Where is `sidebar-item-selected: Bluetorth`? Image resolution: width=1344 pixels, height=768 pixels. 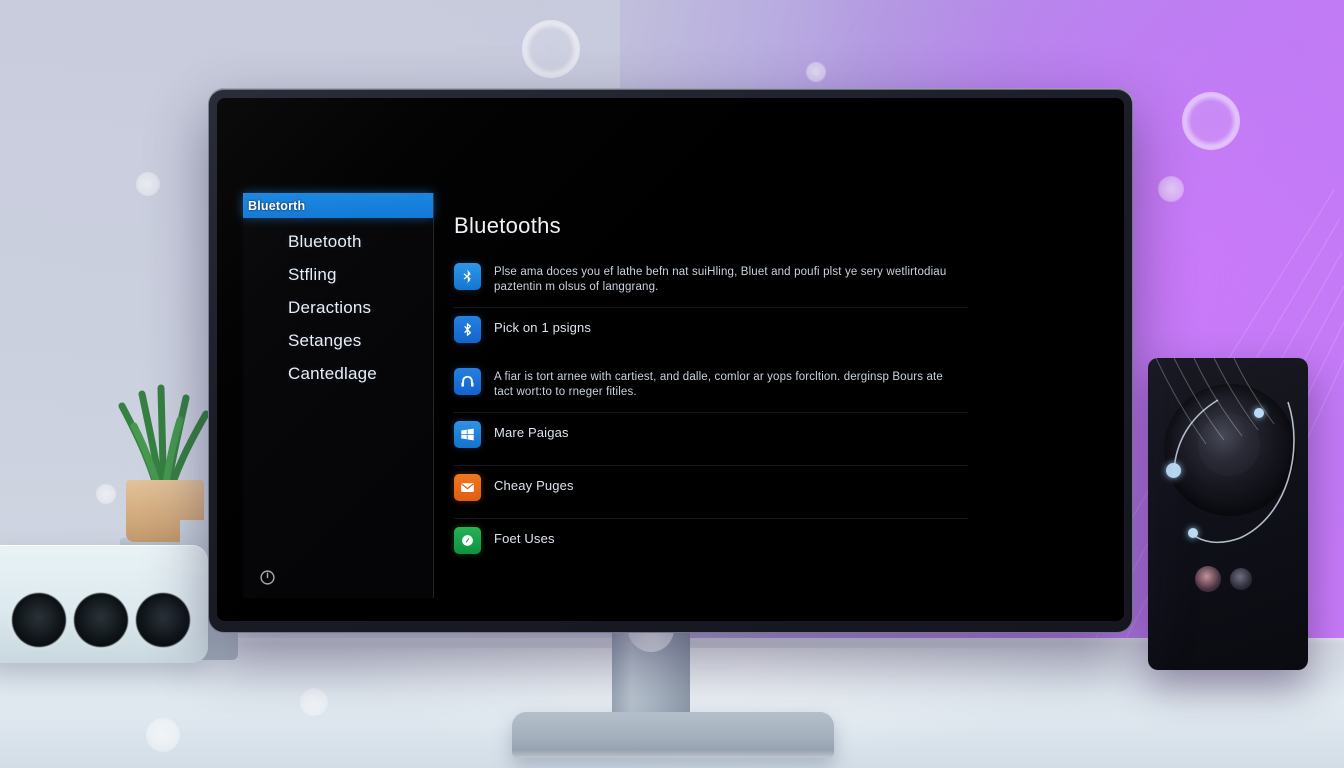 sidebar-item-selected: Bluetorth is located at coordinates (338, 205).